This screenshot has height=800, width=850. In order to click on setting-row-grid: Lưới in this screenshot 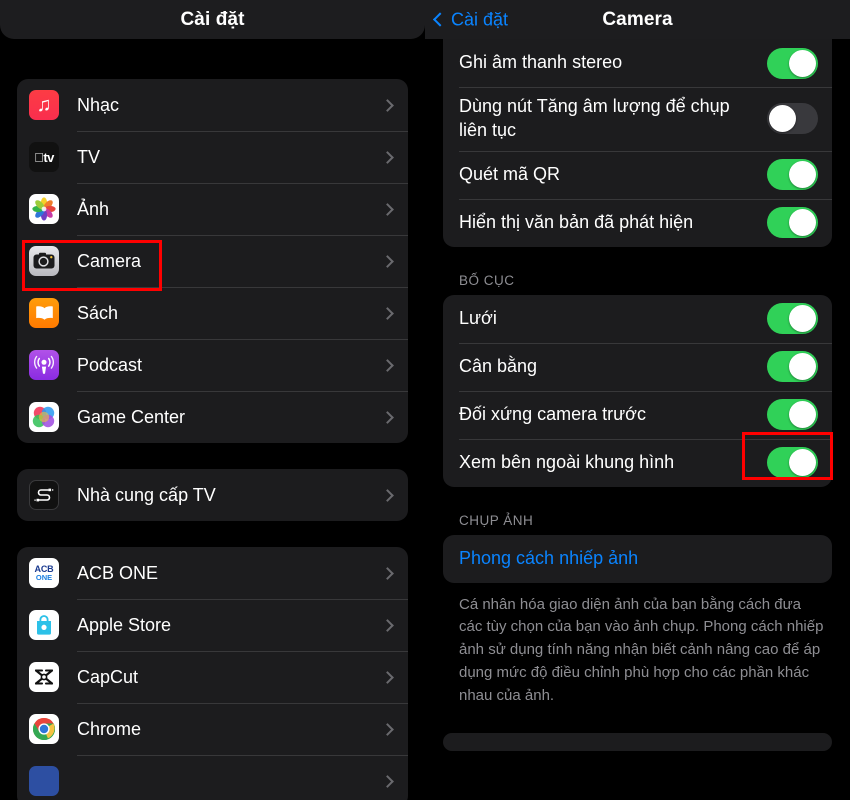, I will do `click(637, 319)`.